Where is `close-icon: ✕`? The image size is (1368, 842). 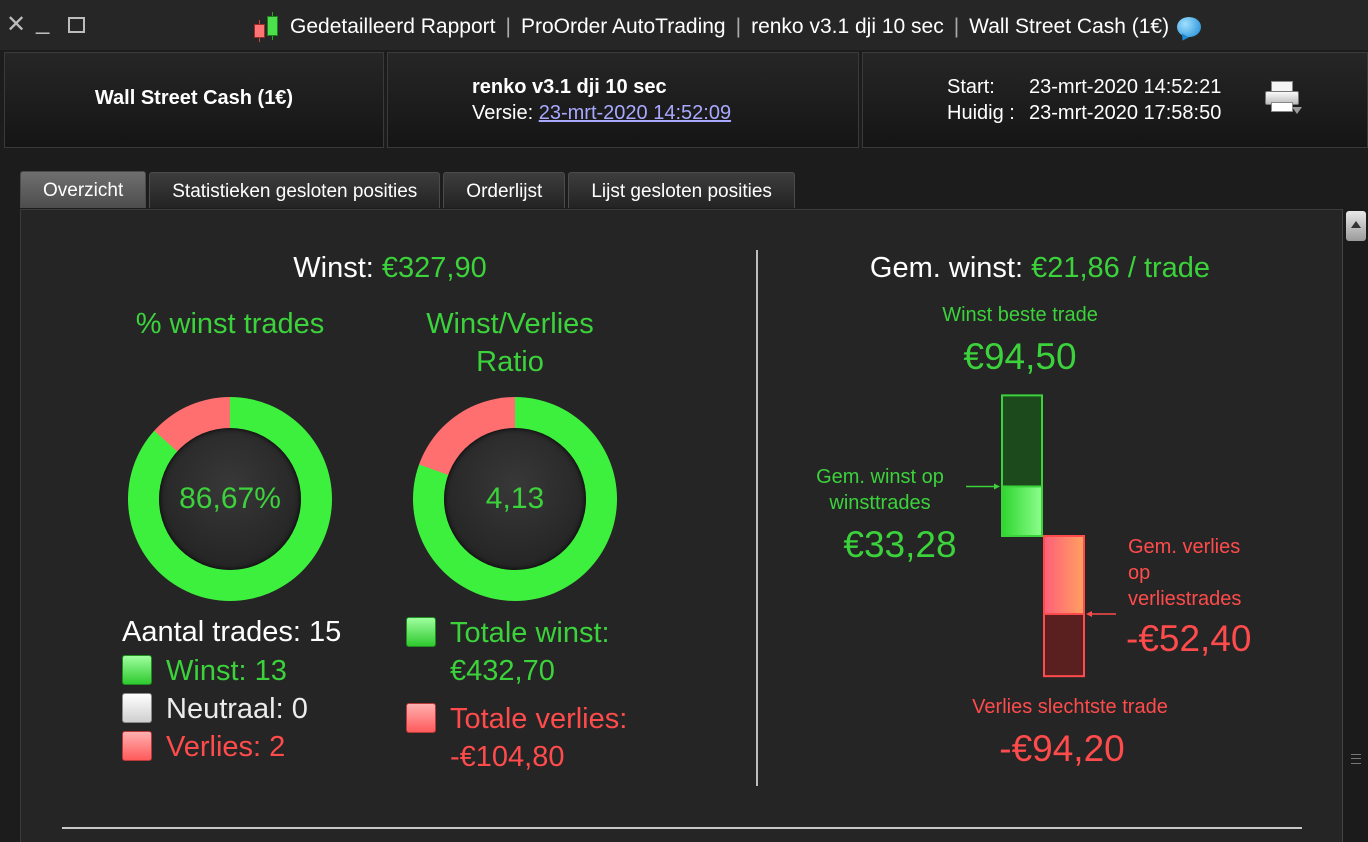 close-icon: ✕ is located at coordinates (16, 25).